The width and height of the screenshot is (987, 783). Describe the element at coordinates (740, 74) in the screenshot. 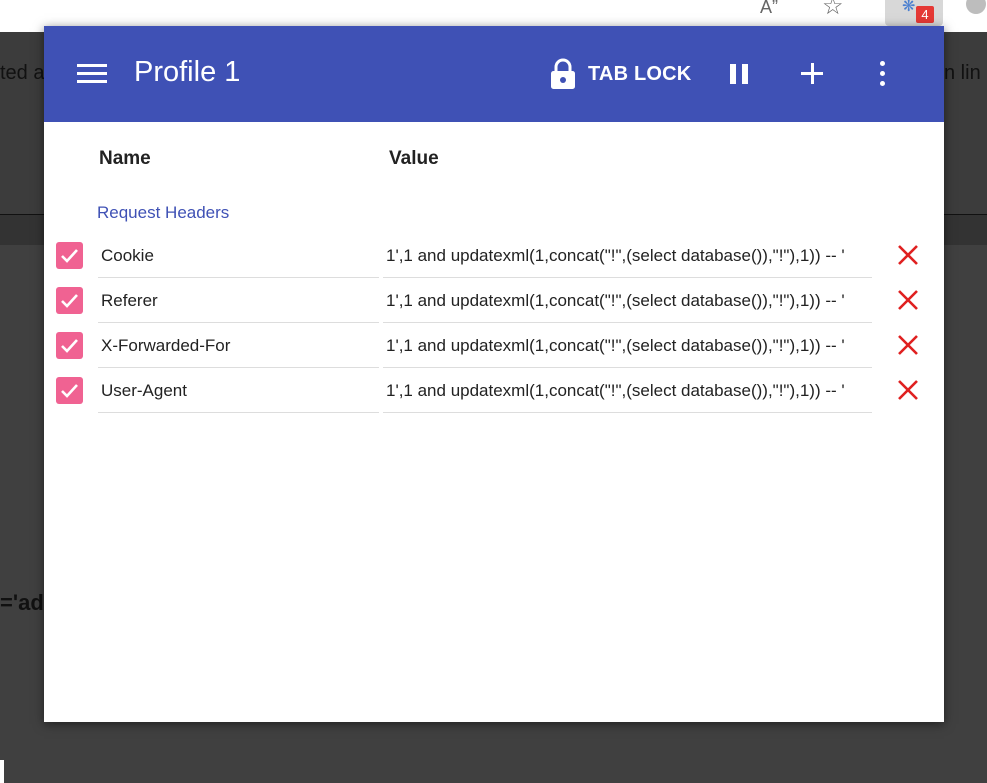

I see `pause-icon` at that location.